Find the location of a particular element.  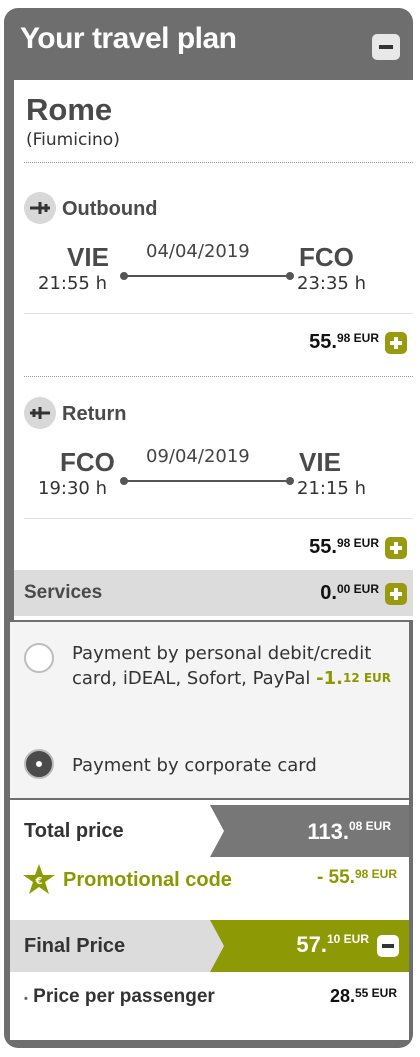

panel-title: Your travel plan is located at coordinates (128, 38).